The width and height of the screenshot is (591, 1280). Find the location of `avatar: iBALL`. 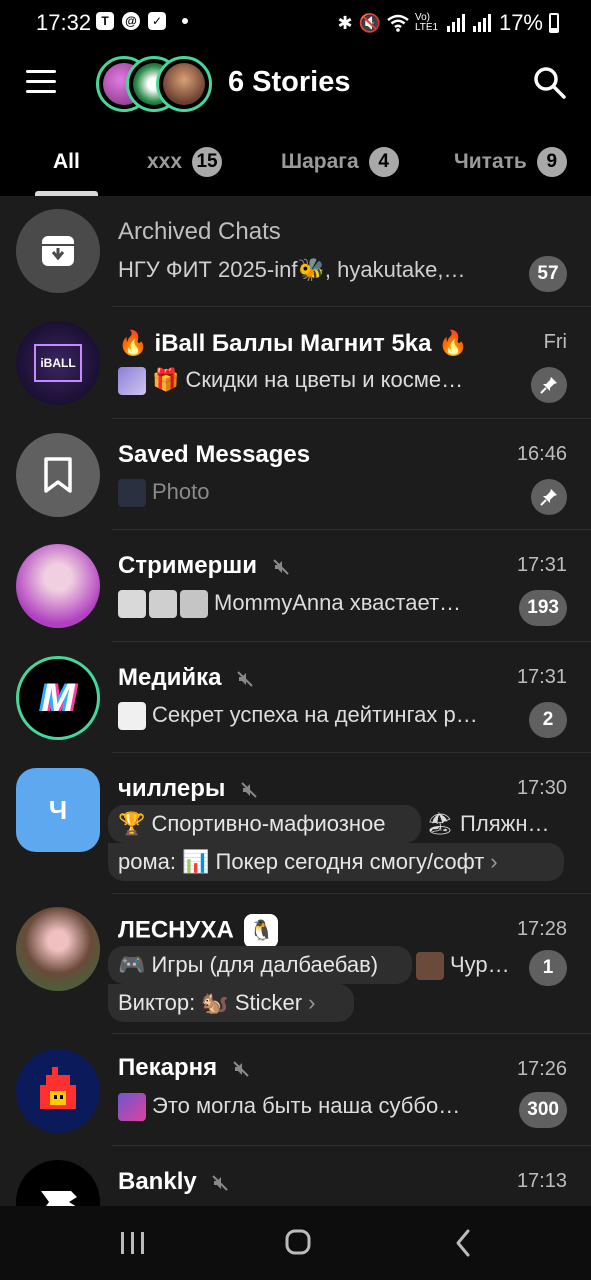

avatar: iBALL is located at coordinates (58, 363).